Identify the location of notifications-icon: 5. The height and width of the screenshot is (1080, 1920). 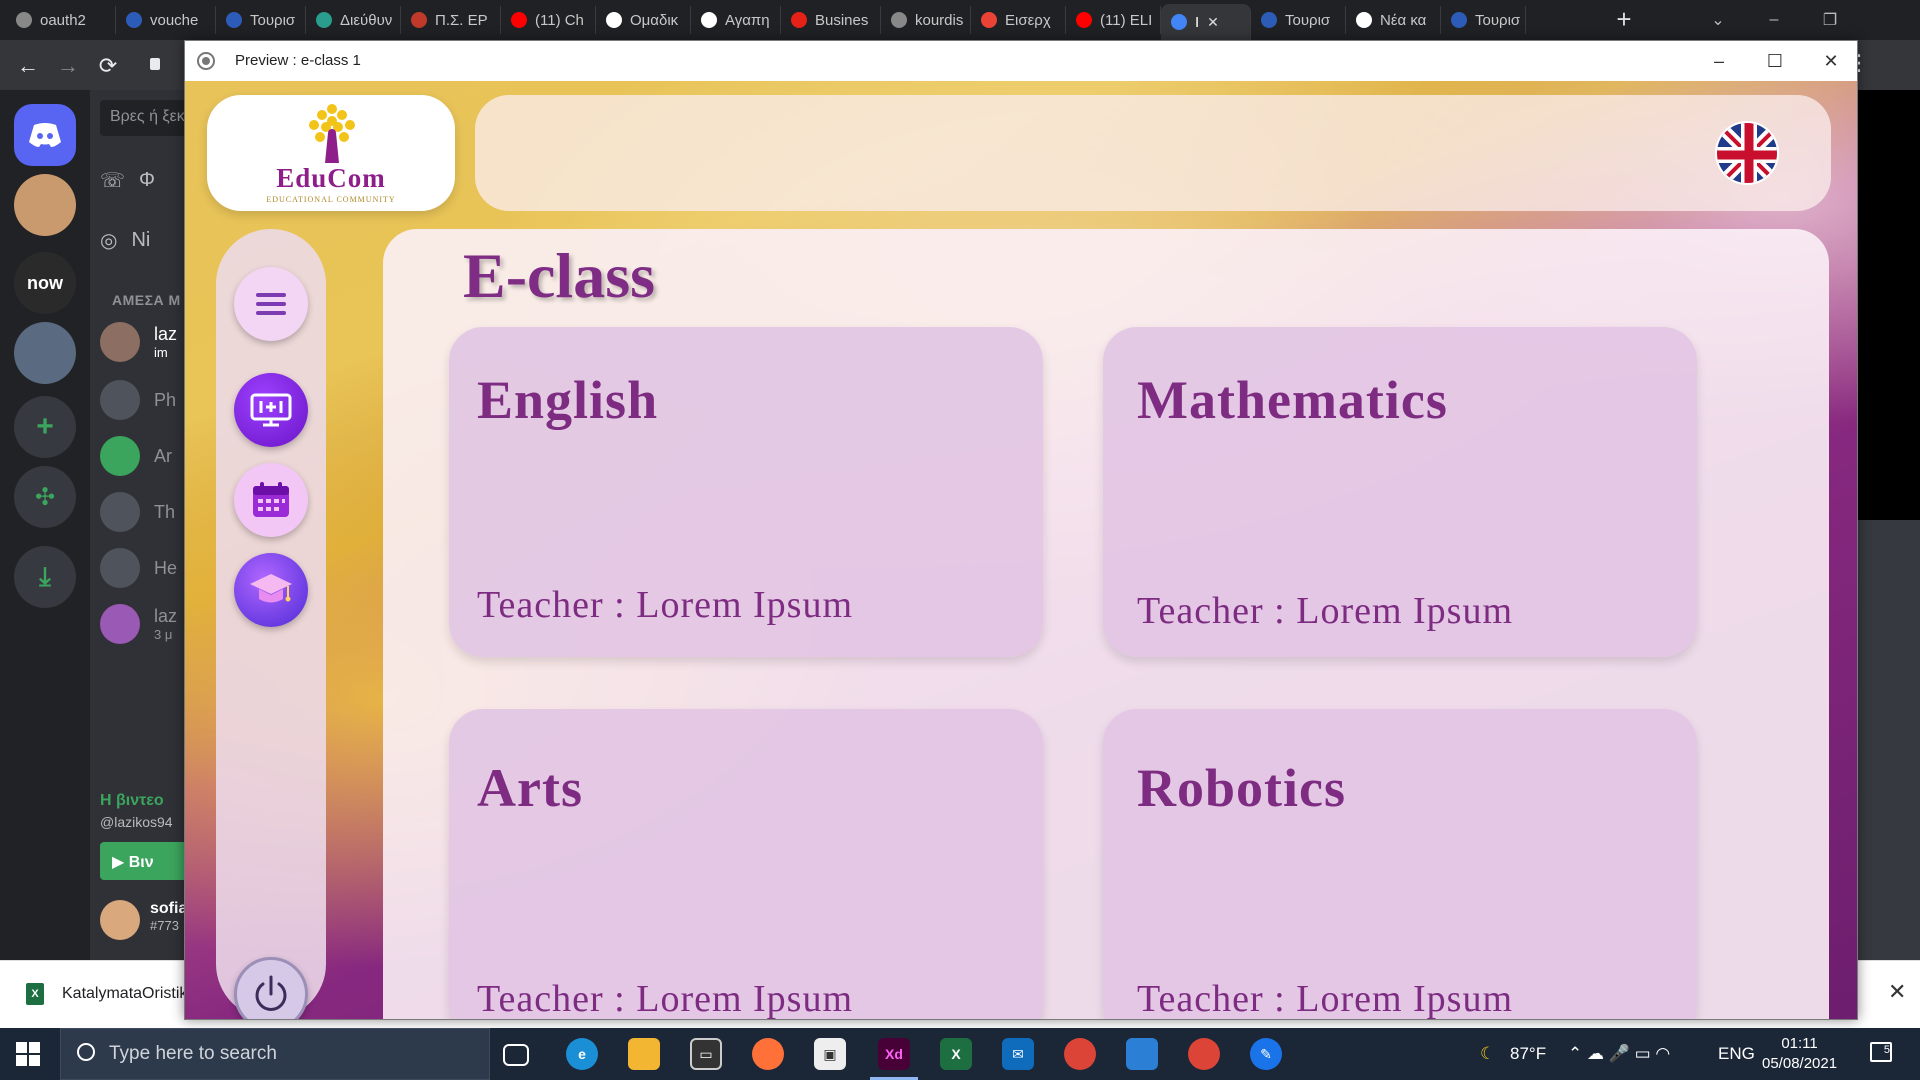
(1881, 1052).